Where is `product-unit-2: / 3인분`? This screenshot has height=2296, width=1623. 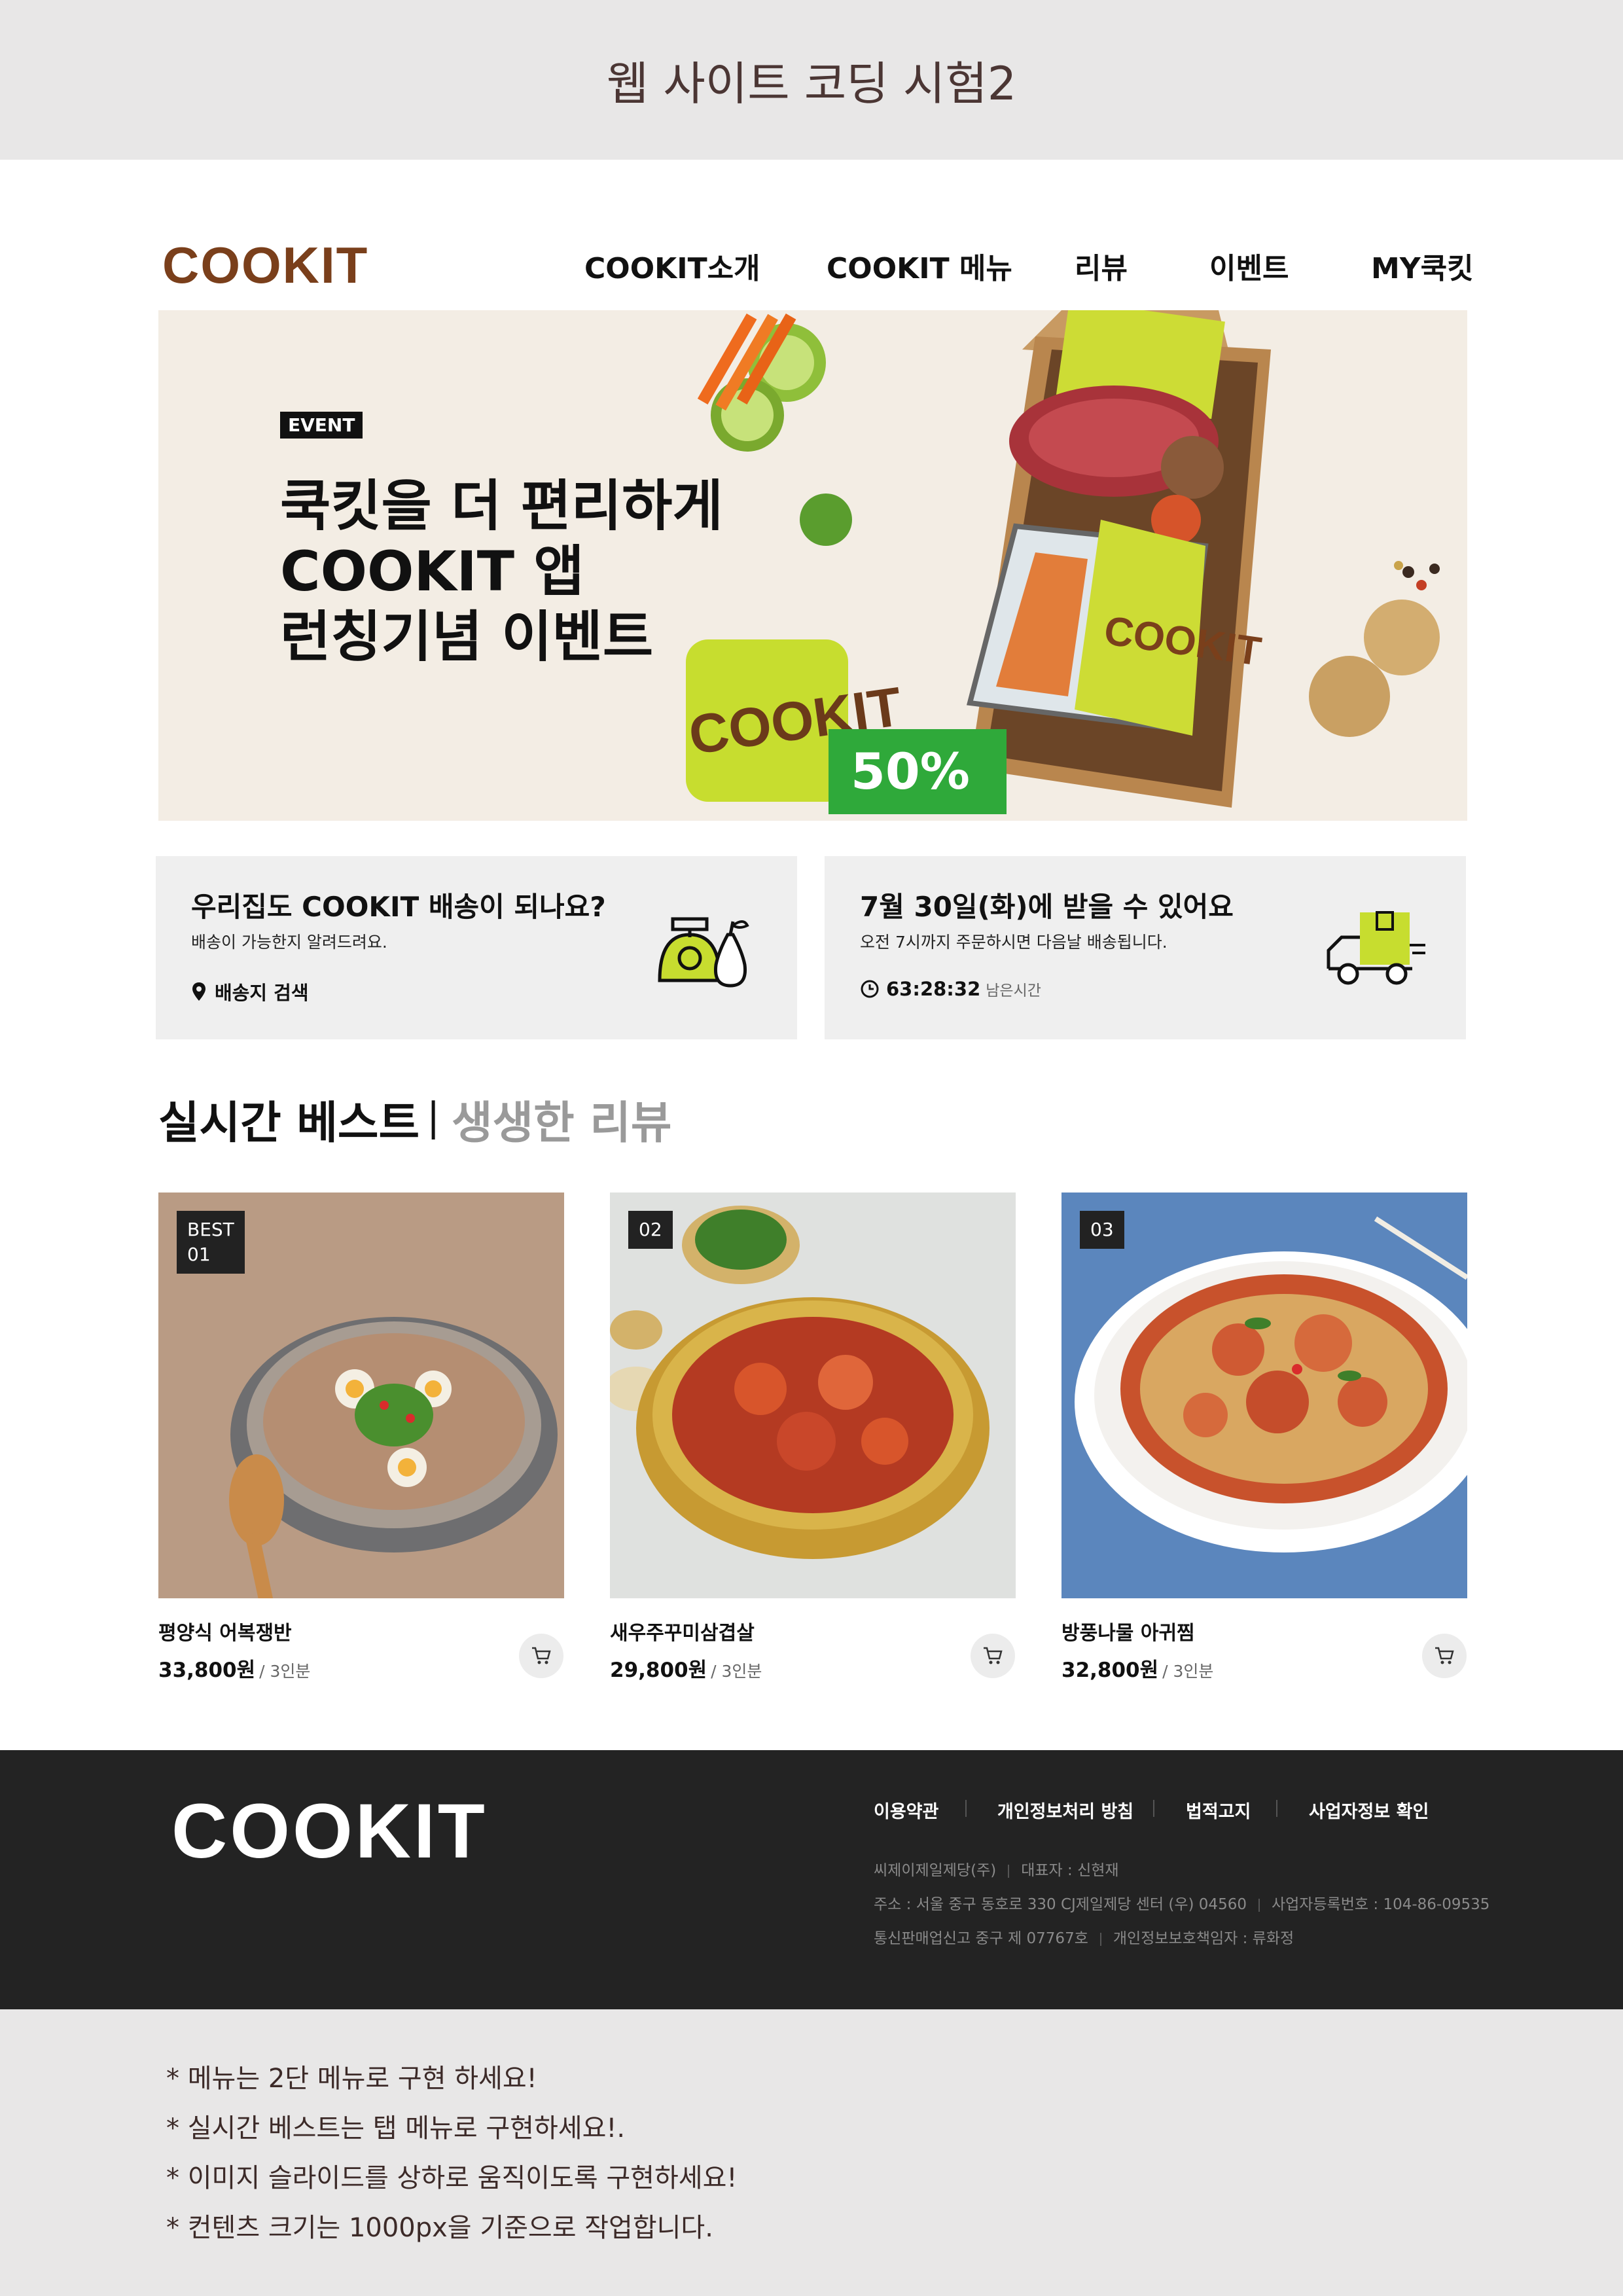
product-unit-2: / 3인분 is located at coordinates (737, 1672).